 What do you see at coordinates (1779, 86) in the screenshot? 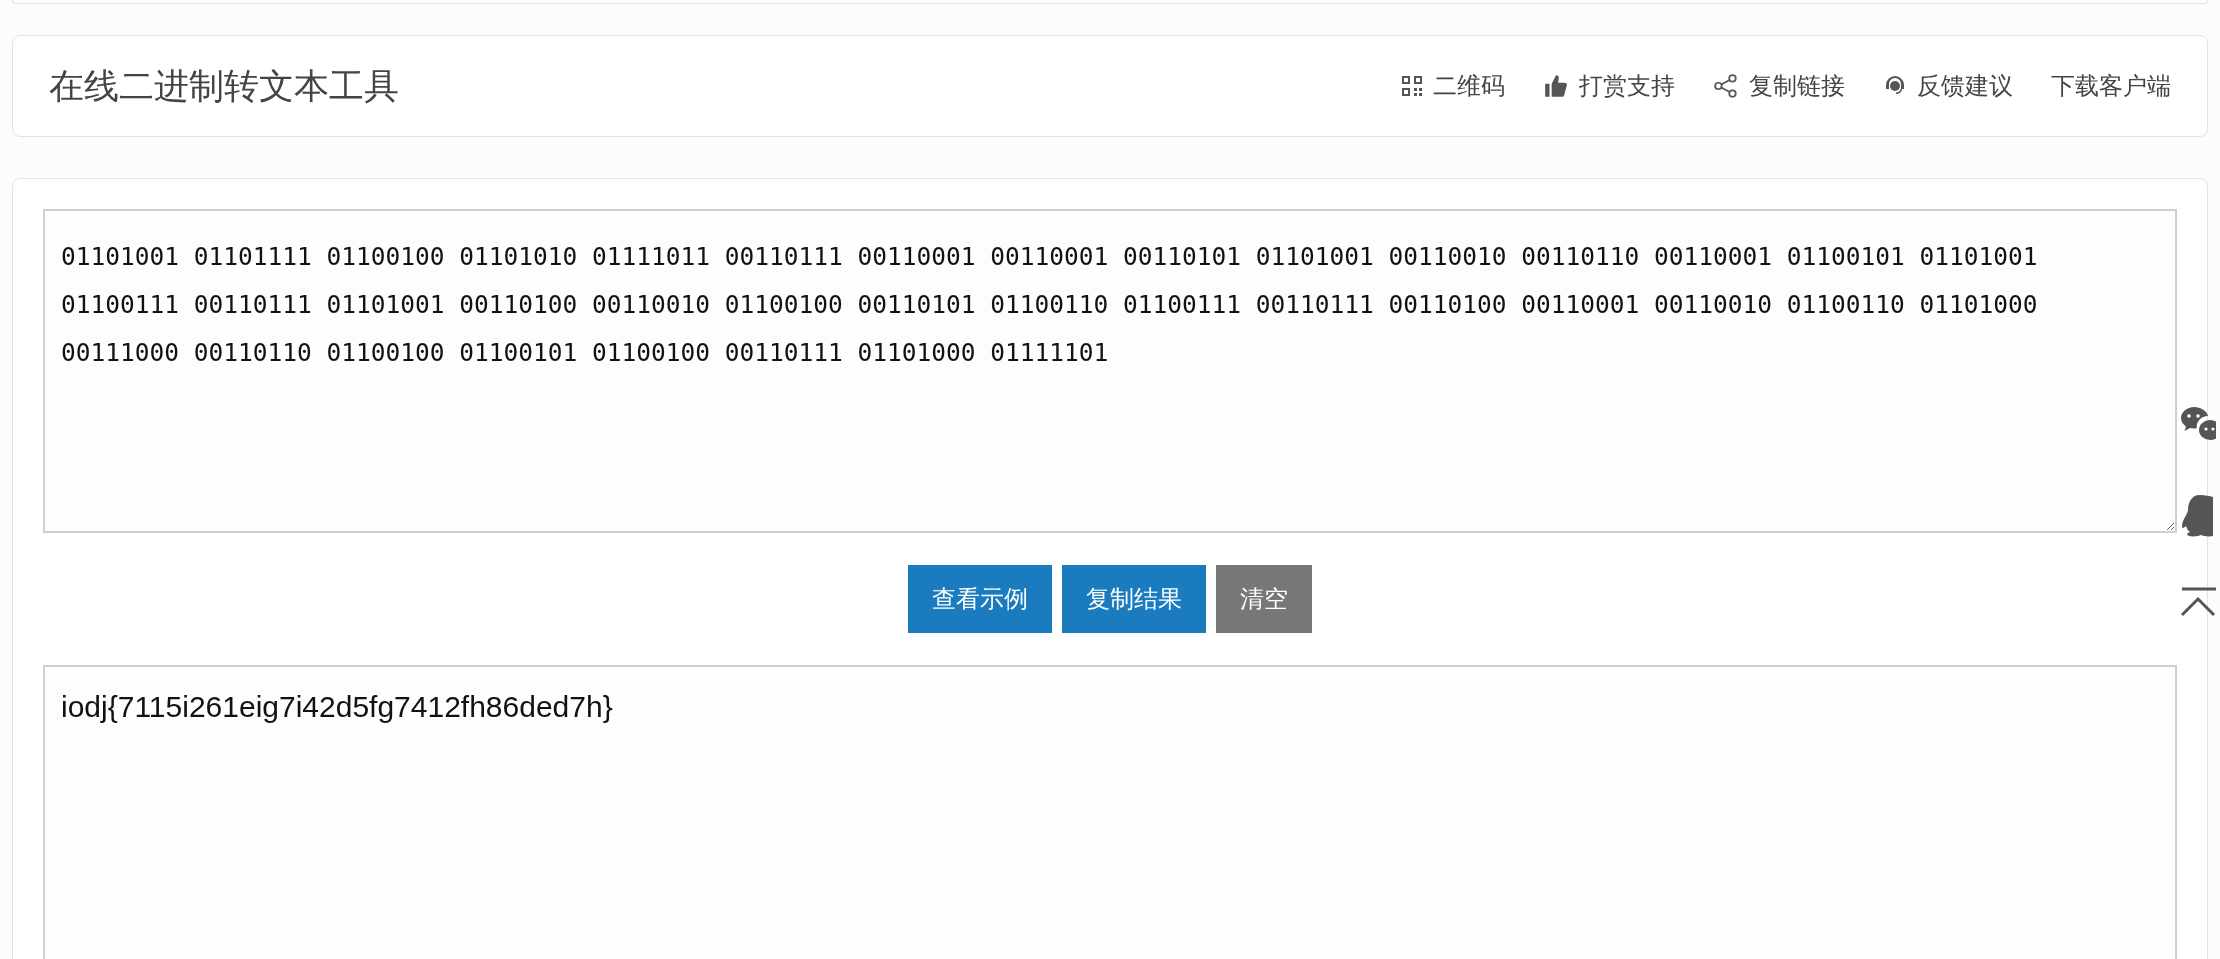
I see `nav-link: 复制链接` at bounding box center [1779, 86].